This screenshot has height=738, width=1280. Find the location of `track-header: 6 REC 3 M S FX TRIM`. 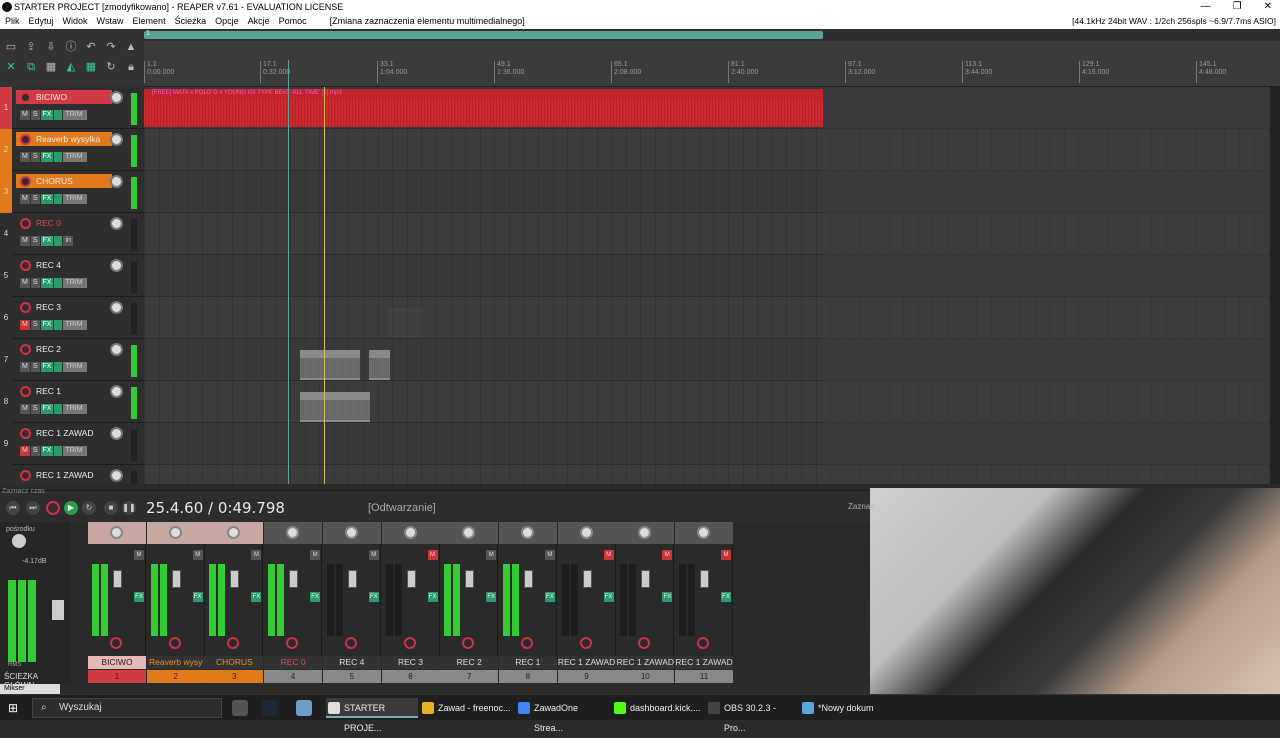

track-header: 6 REC 3 M S FX TRIM is located at coordinates (72, 318).